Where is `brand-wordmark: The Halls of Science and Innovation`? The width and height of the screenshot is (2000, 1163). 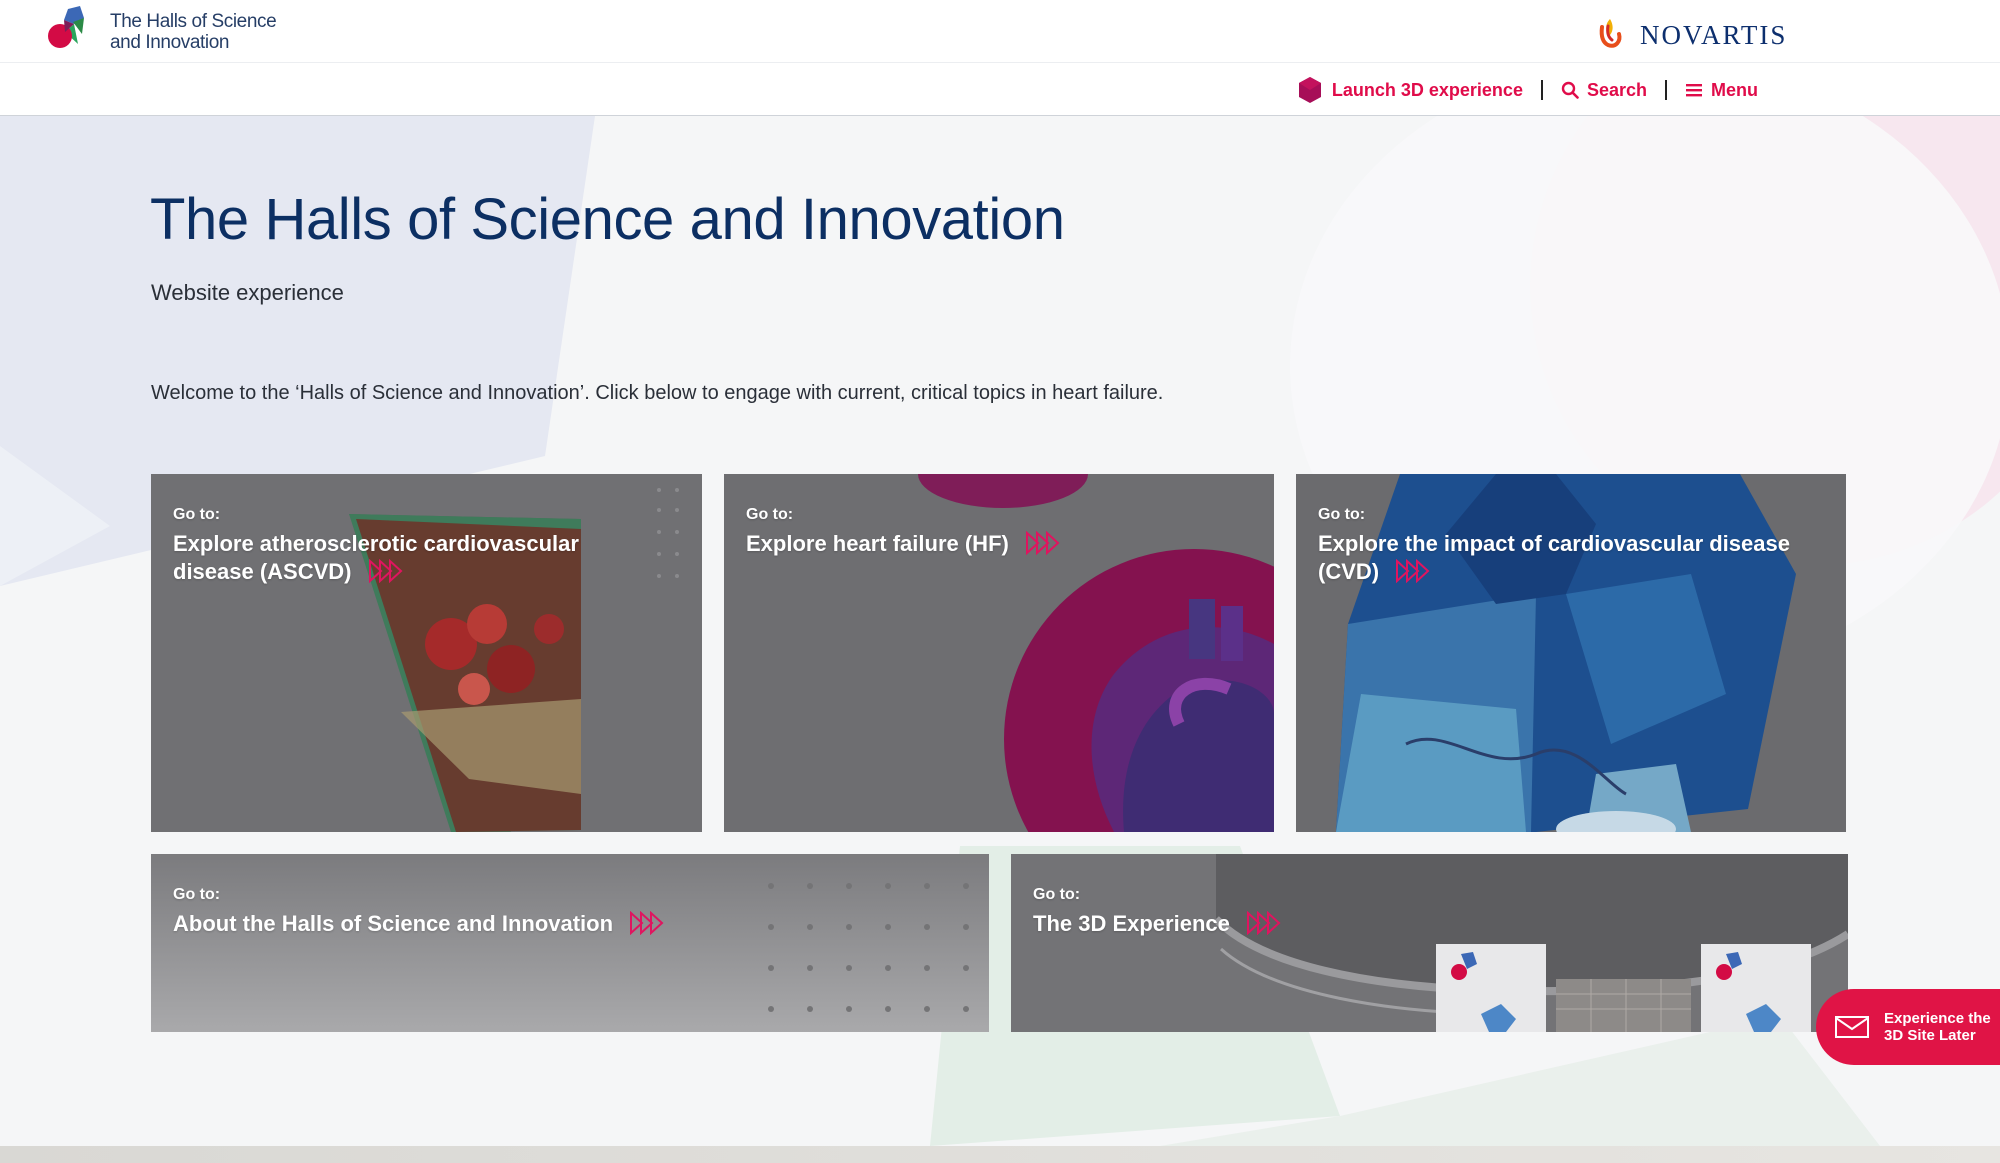 brand-wordmark: The Halls of Science and Innovation is located at coordinates (193, 32).